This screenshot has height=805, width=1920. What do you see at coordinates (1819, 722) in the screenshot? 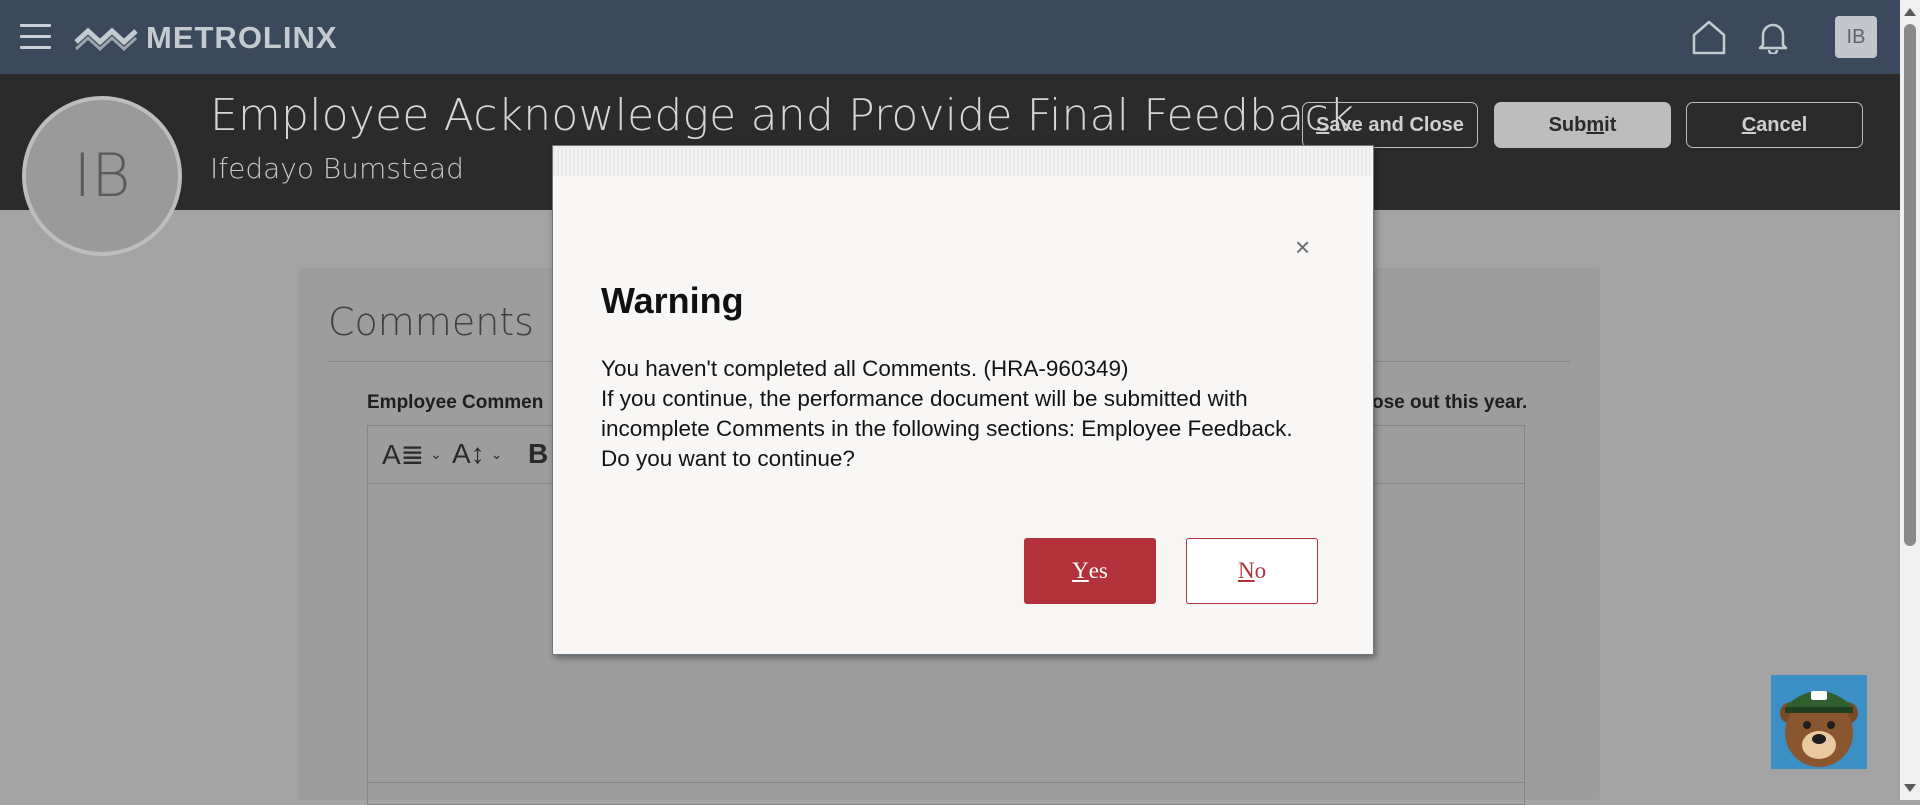
I see `chat-assistant-bear-icon` at bounding box center [1819, 722].